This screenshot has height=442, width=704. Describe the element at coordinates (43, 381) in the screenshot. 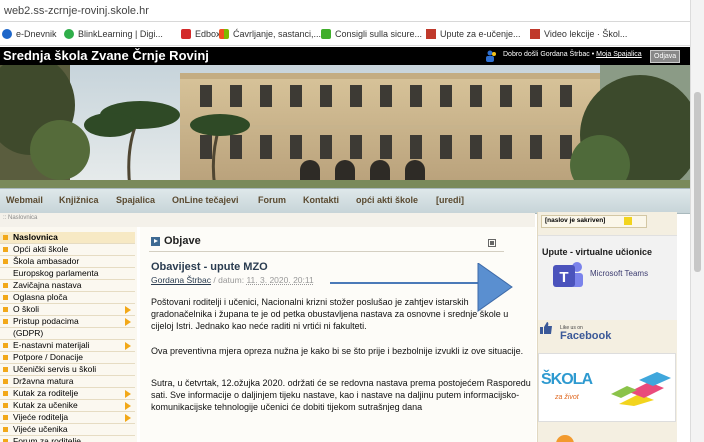

I see `sidebar-item-label: Državna matura` at that location.